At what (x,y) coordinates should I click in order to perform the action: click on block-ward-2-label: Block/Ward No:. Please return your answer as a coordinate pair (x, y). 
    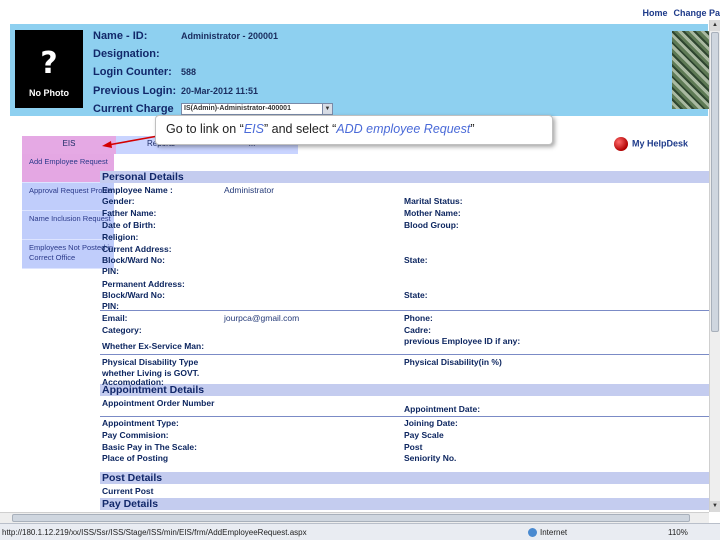
    Looking at the image, I should click on (133, 295).